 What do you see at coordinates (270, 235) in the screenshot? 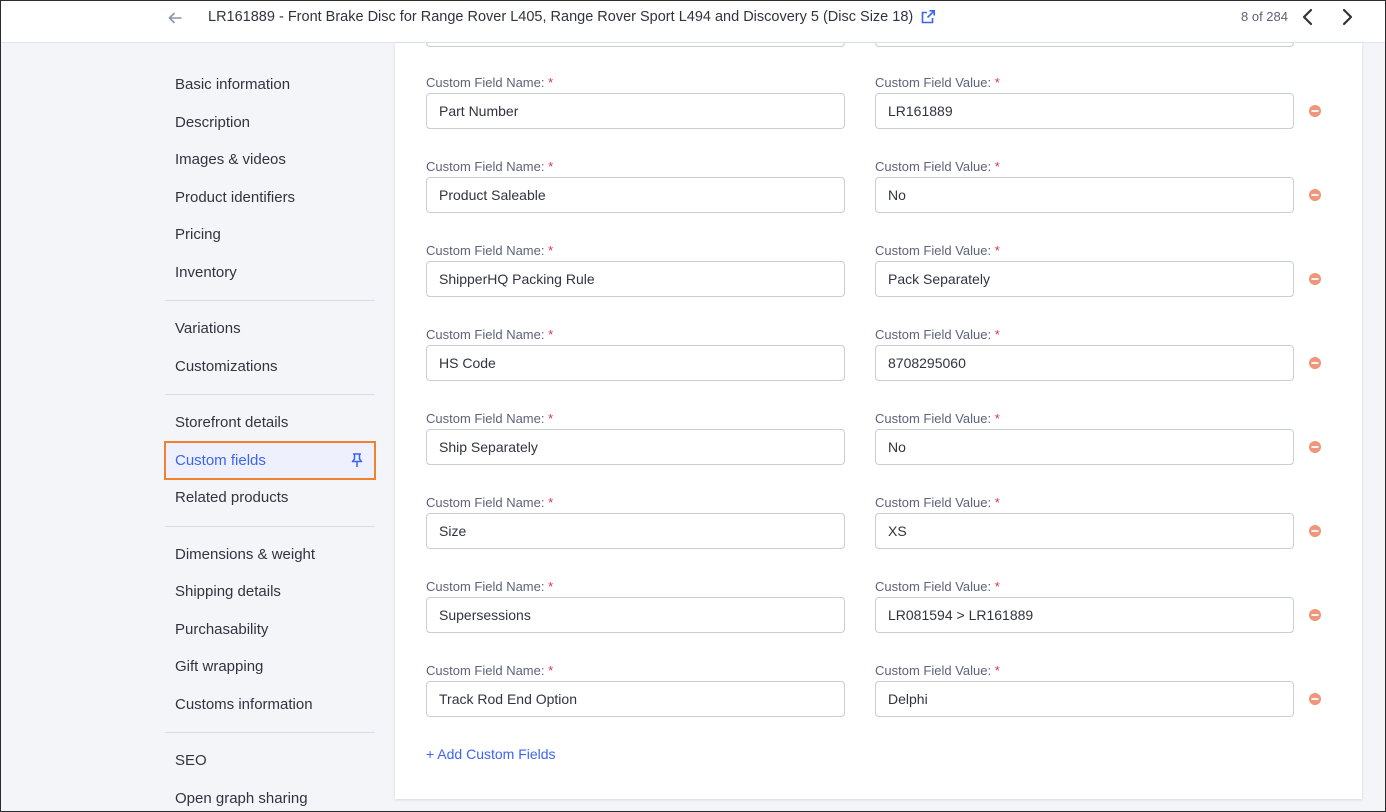
I see `nav-item-pricing: Pricing` at bounding box center [270, 235].